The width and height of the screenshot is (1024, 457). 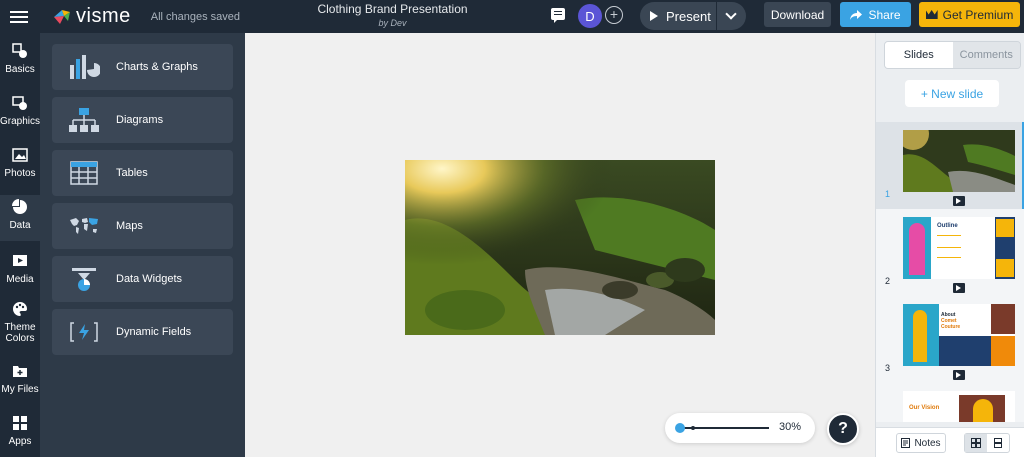 What do you see at coordinates (789, 427) in the screenshot?
I see `zoom-value: 30%` at bounding box center [789, 427].